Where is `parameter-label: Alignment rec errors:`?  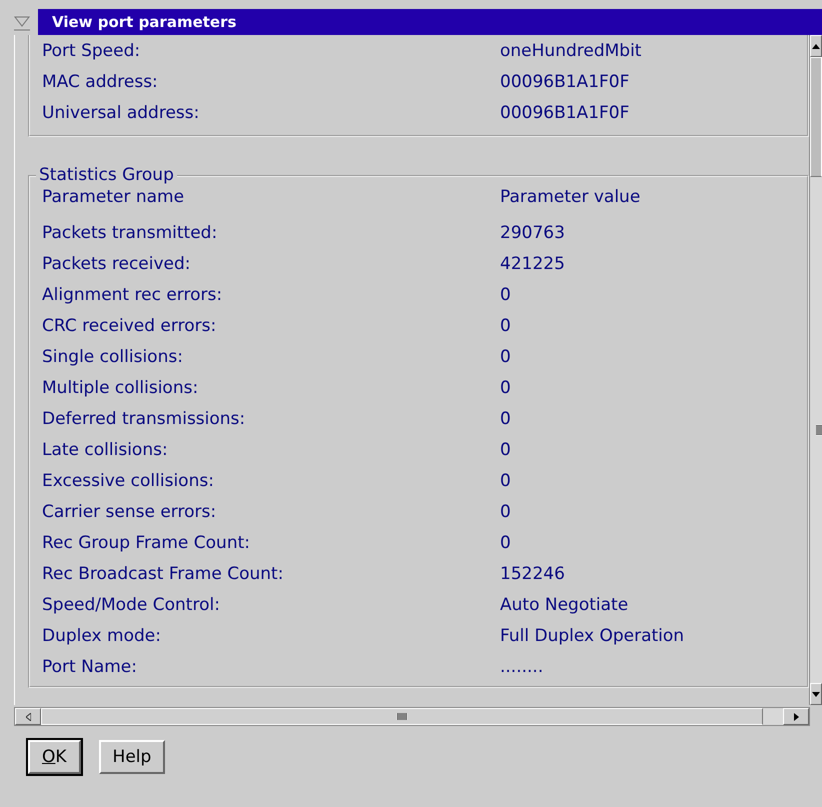
parameter-label: Alignment rec errors: is located at coordinates (133, 294).